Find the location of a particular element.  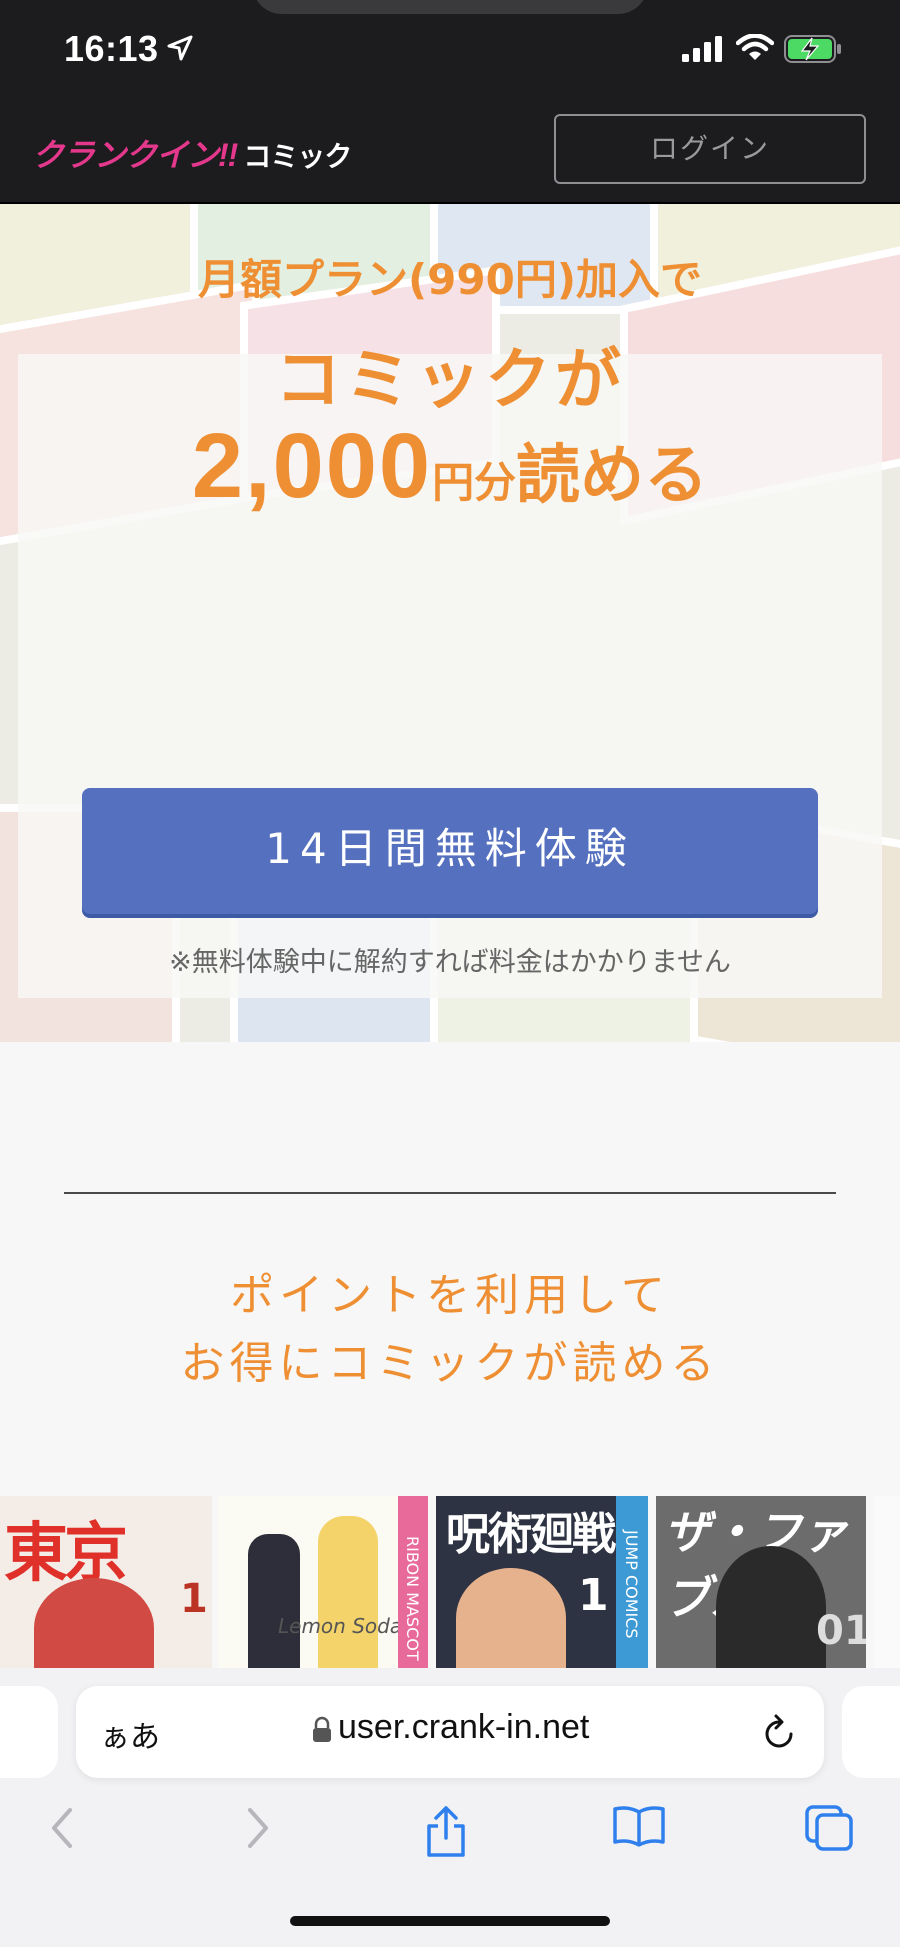

comic-cover: Lemon Soda RIBON MASCOT is located at coordinates (323, 1582).